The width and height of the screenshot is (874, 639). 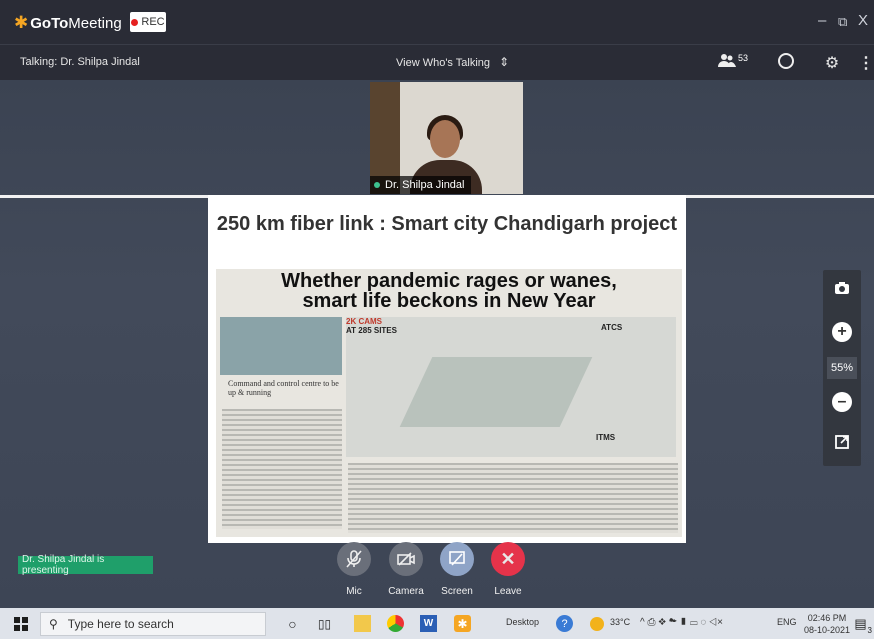 What do you see at coordinates (620, 622) in the screenshot?
I see `temperature: 33°C` at bounding box center [620, 622].